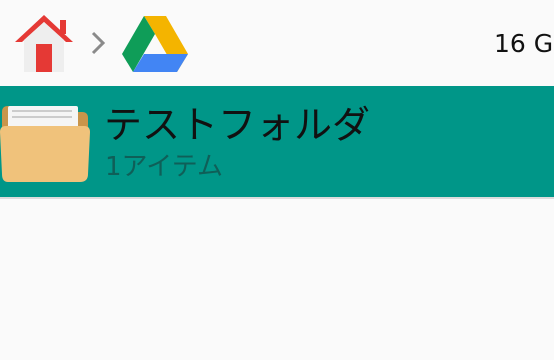 The height and width of the screenshot is (360, 554). What do you see at coordinates (164, 167) in the screenshot?
I see `folder-item-count: 1アイテム` at bounding box center [164, 167].